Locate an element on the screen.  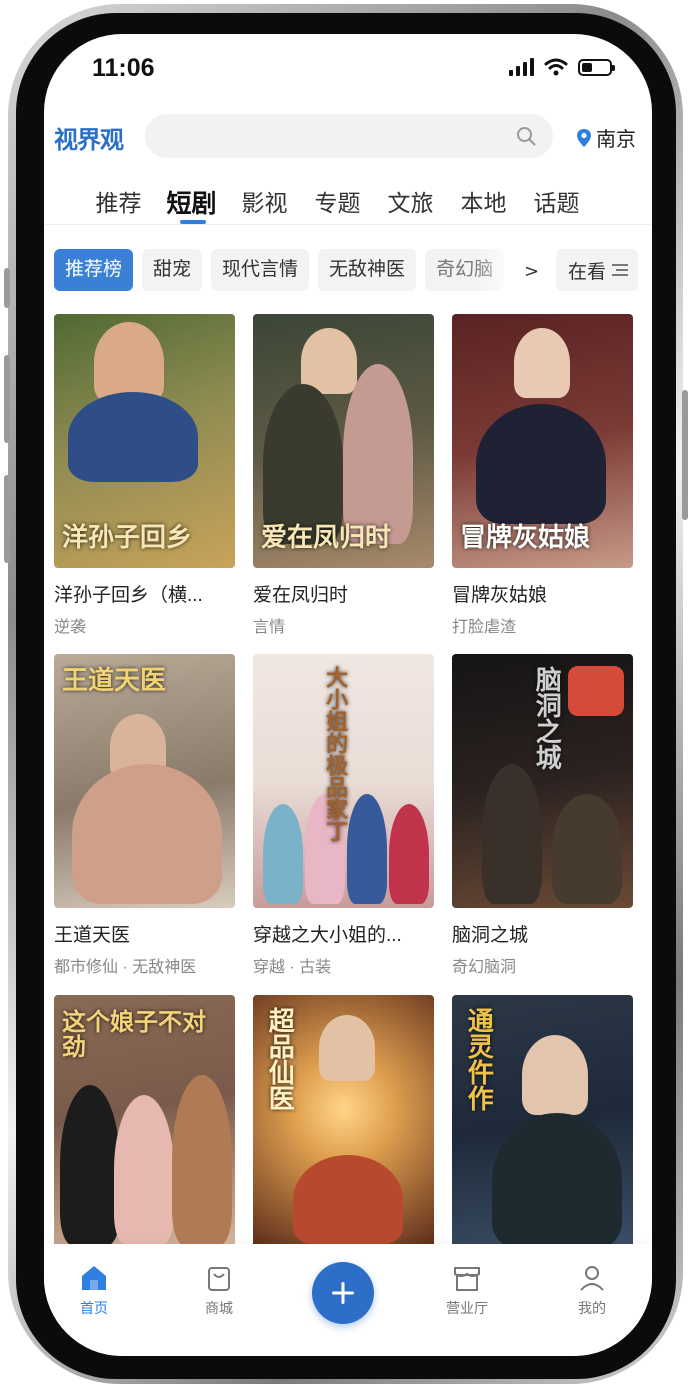
card-tag: 穿越 · 古装 is located at coordinates (292, 967).